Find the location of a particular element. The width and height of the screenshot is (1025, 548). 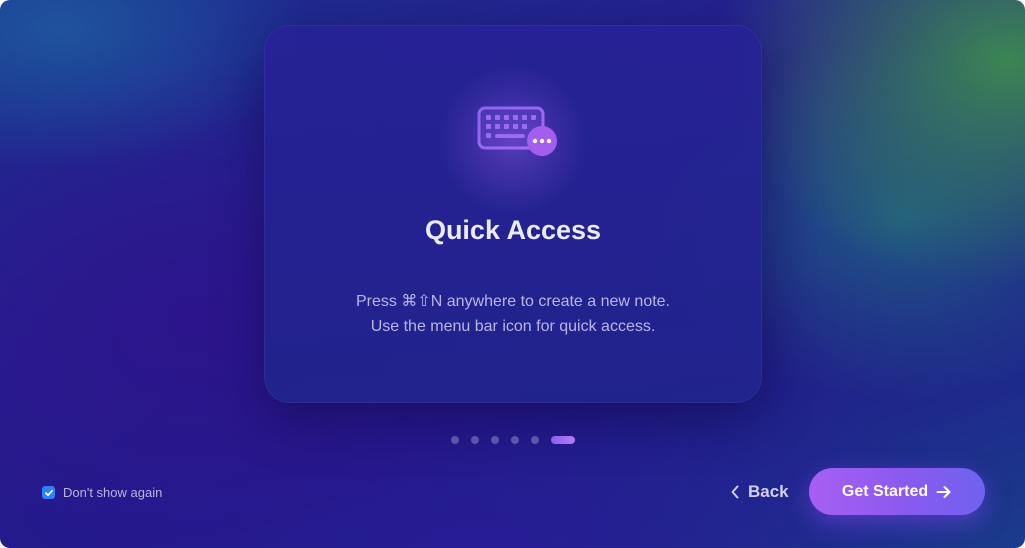

card-description-line-1: Press ⌘⇧N anywhere to create a new note. is located at coordinates (513, 301).